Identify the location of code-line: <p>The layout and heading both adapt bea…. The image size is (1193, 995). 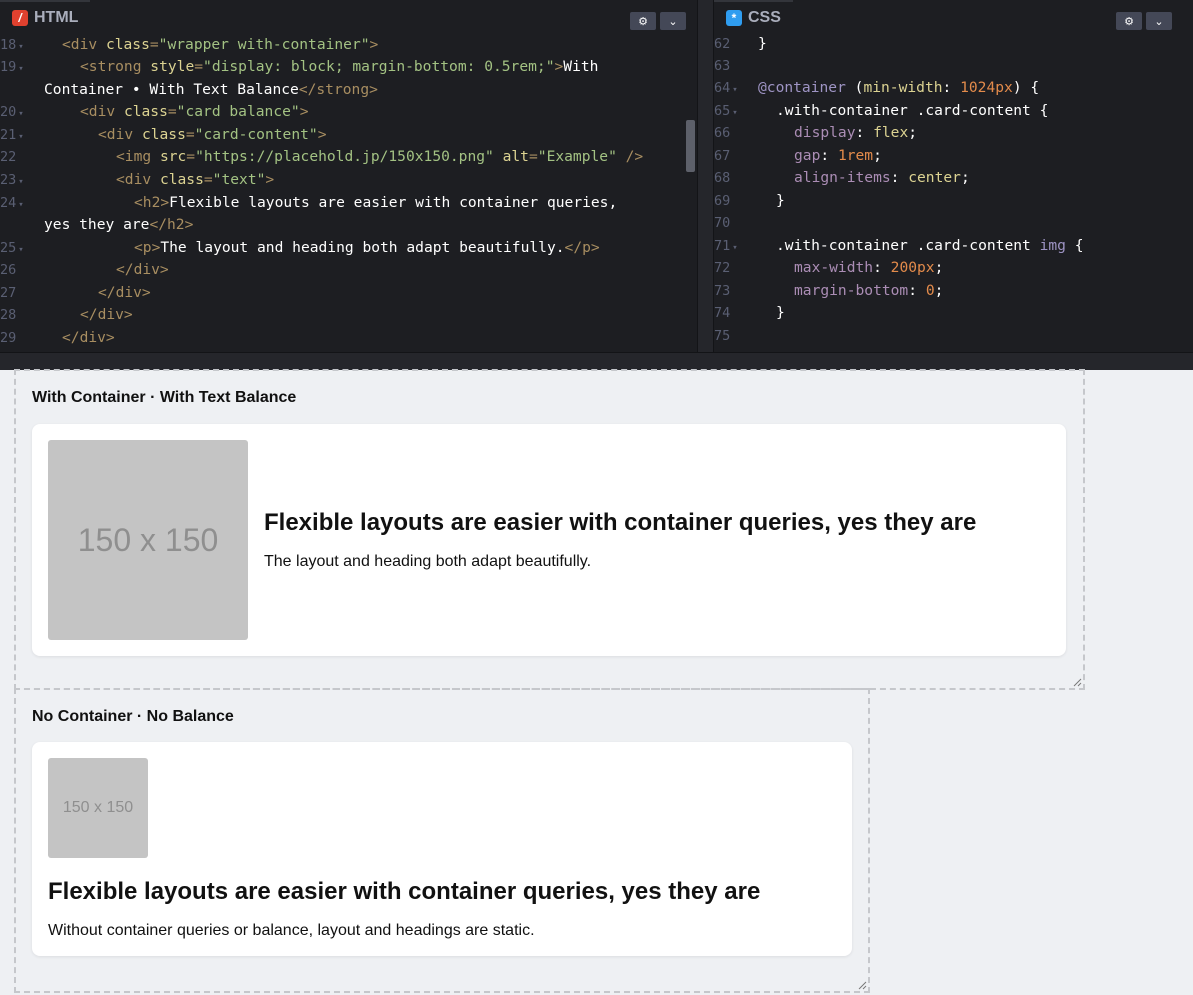
(367, 247).